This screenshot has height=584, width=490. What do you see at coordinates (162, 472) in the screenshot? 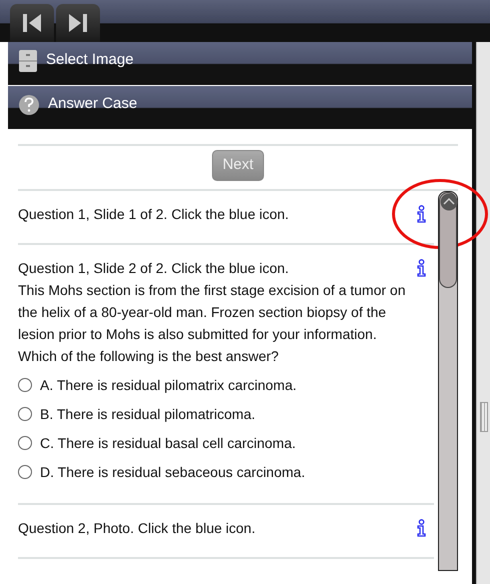
I see `answer-option: D. There is residual sebaceous carcinoma.` at bounding box center [162, 472].